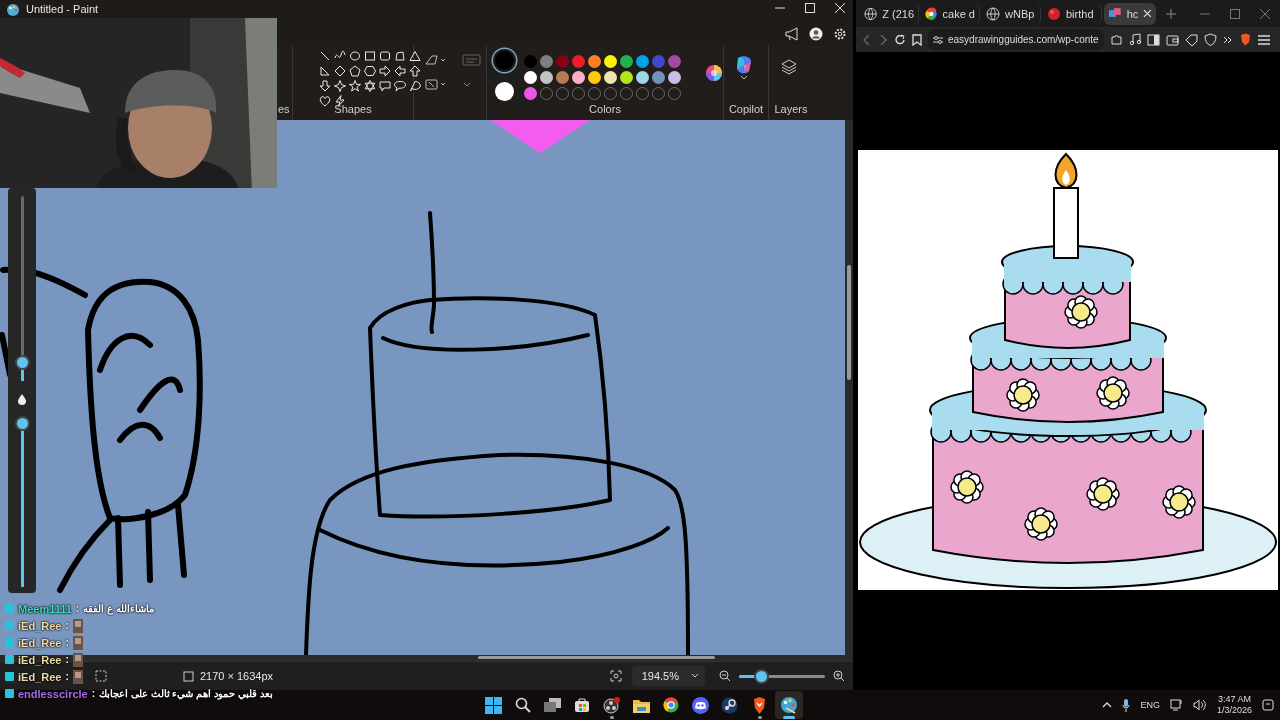 The width and height of the screenshot is (1280, 720). What do you see at coordinates (400, 71) in the screenshot?
I see `left-arrow-icon` at bounding box center [400, 71].